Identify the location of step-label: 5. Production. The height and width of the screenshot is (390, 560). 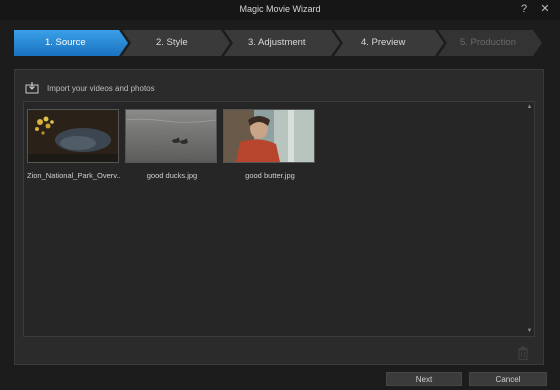
(488, 42).